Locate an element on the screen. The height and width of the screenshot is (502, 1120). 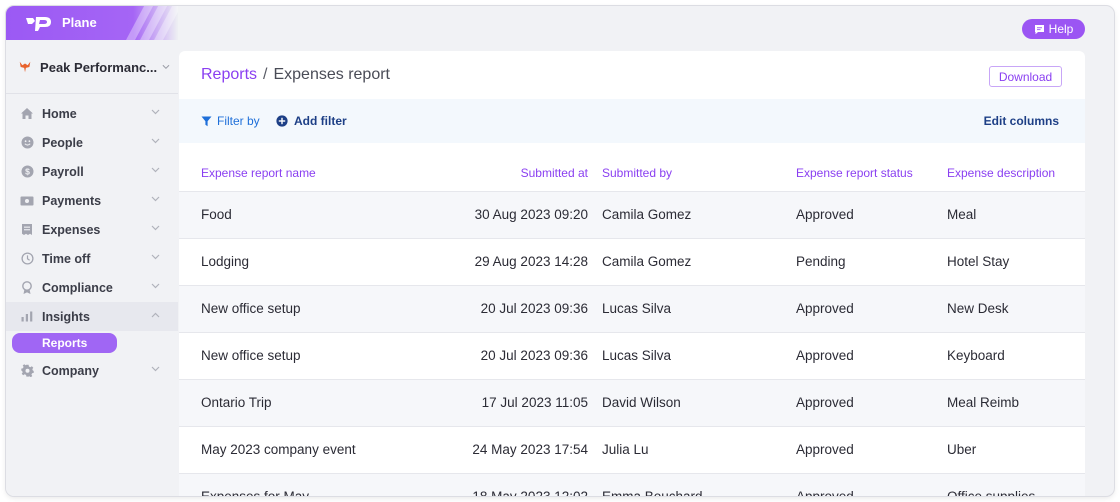
sidebar-item-payments: Payments is located at coordinates (92, 200).